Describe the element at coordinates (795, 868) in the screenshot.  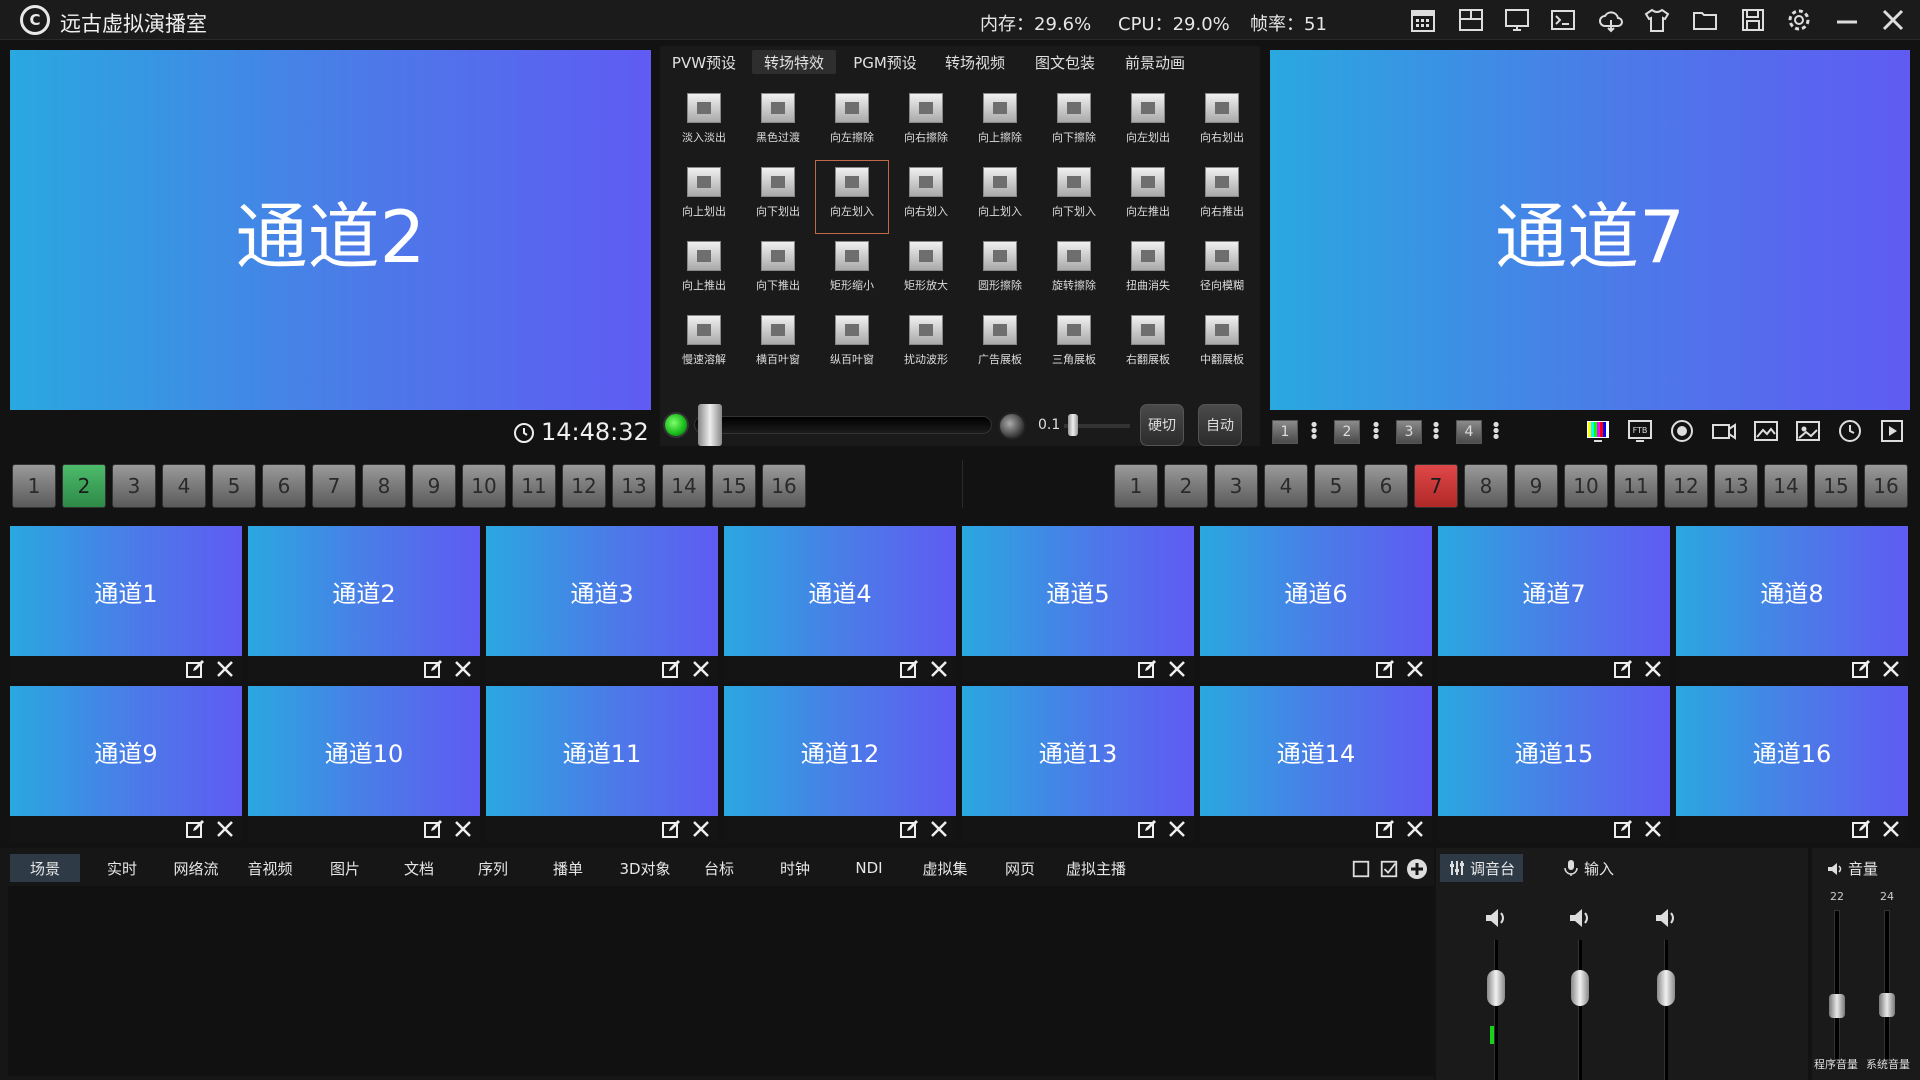
I see `tab-source-10: 时钟` at that location.